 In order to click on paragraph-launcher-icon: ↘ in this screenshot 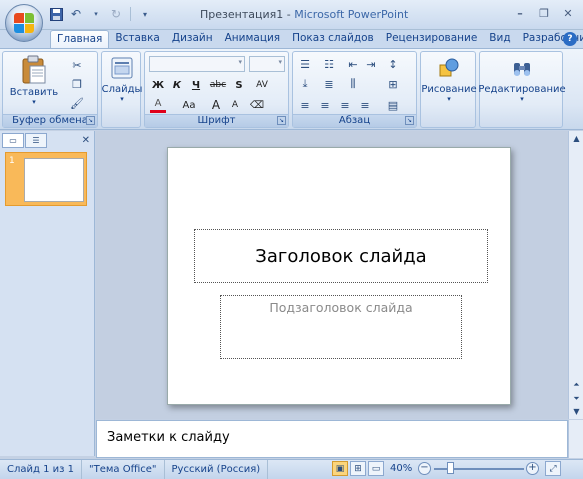, I will do `click(409, 120)`.